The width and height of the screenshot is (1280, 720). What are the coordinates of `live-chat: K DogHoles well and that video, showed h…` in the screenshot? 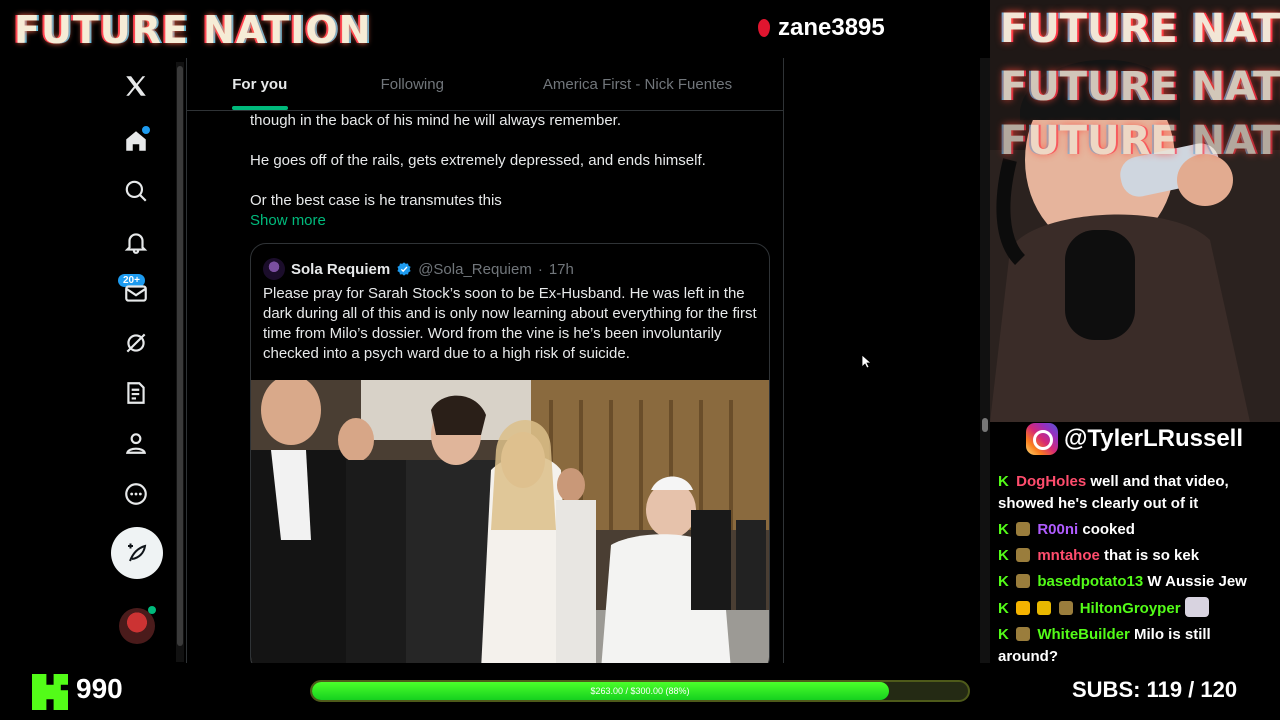 It's located at (1135, 567).